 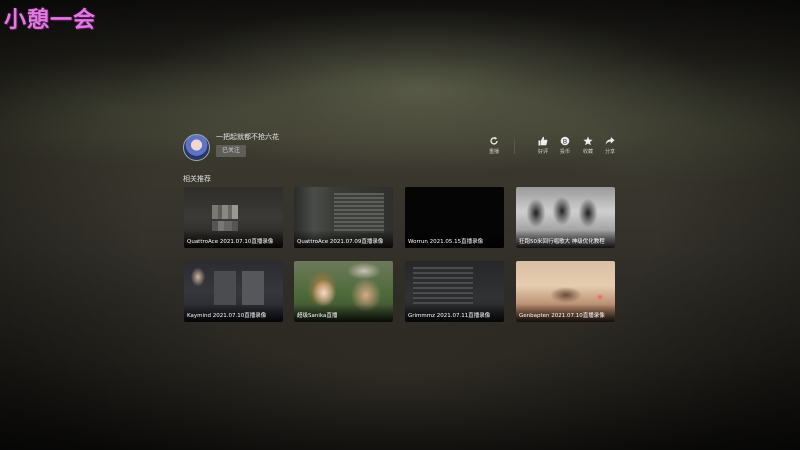 I want to click on video-card: 超级Sanika直播, so click(x=343, y=291).